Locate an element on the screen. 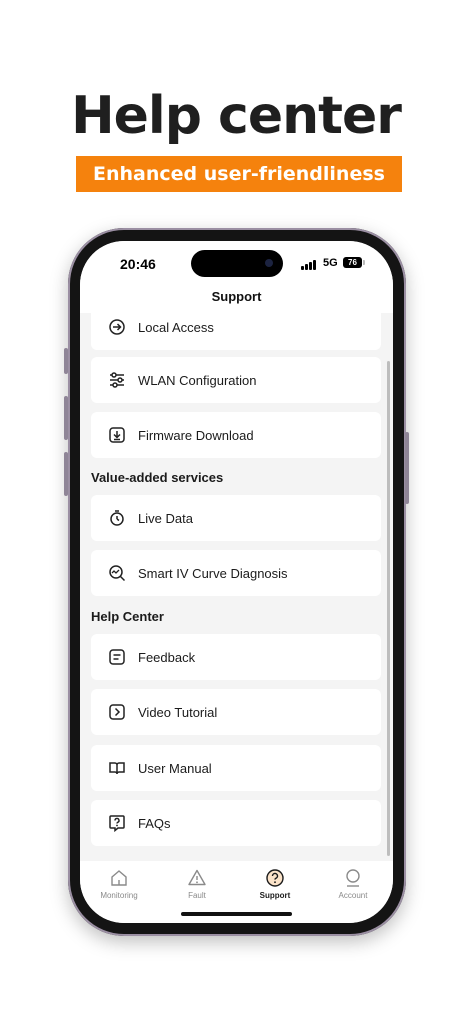  list-item-label: FAQs is located at coordinates (154, 823).